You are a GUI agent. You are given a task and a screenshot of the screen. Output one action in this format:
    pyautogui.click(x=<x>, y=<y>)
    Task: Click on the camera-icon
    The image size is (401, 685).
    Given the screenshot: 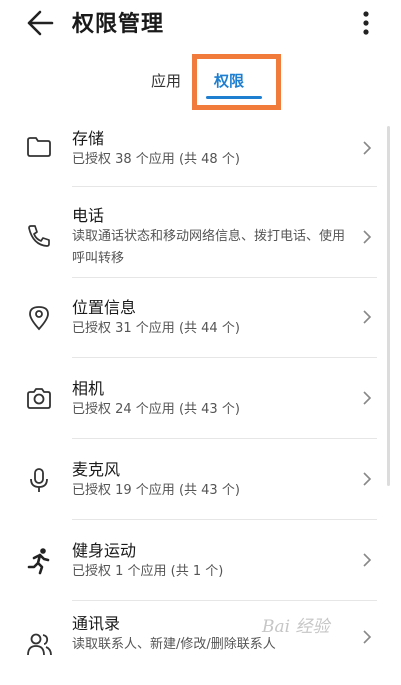 What is the action you would take?
    pyautogui.click(x=39, y=398)
    